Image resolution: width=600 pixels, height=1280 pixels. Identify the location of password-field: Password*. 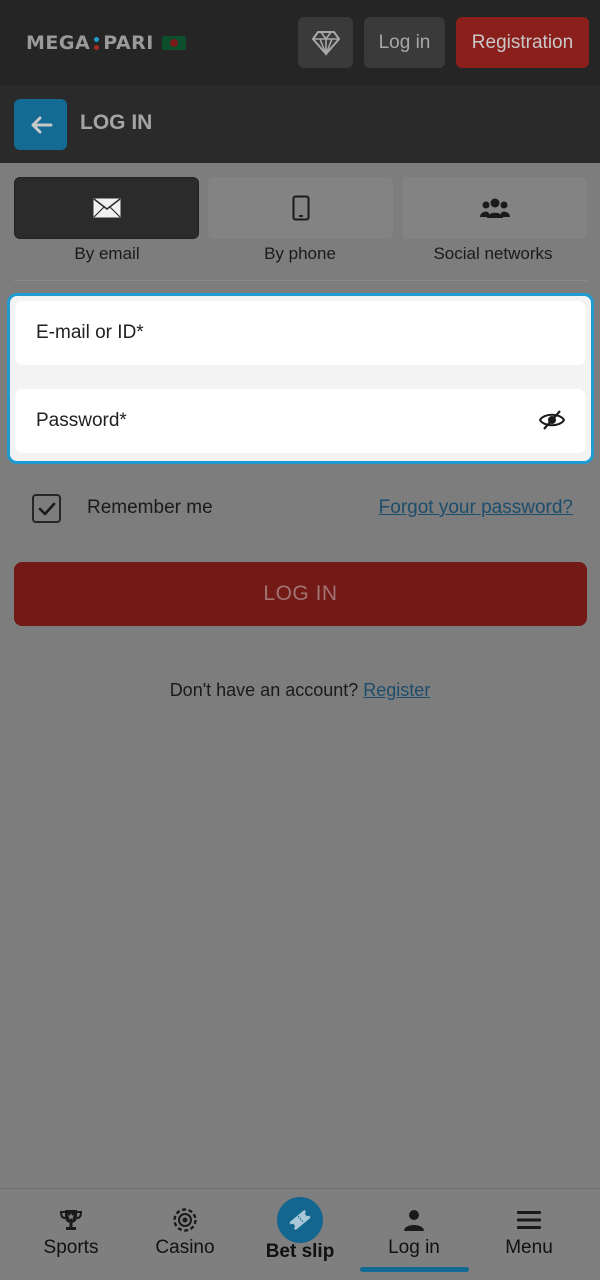
(300, 421).